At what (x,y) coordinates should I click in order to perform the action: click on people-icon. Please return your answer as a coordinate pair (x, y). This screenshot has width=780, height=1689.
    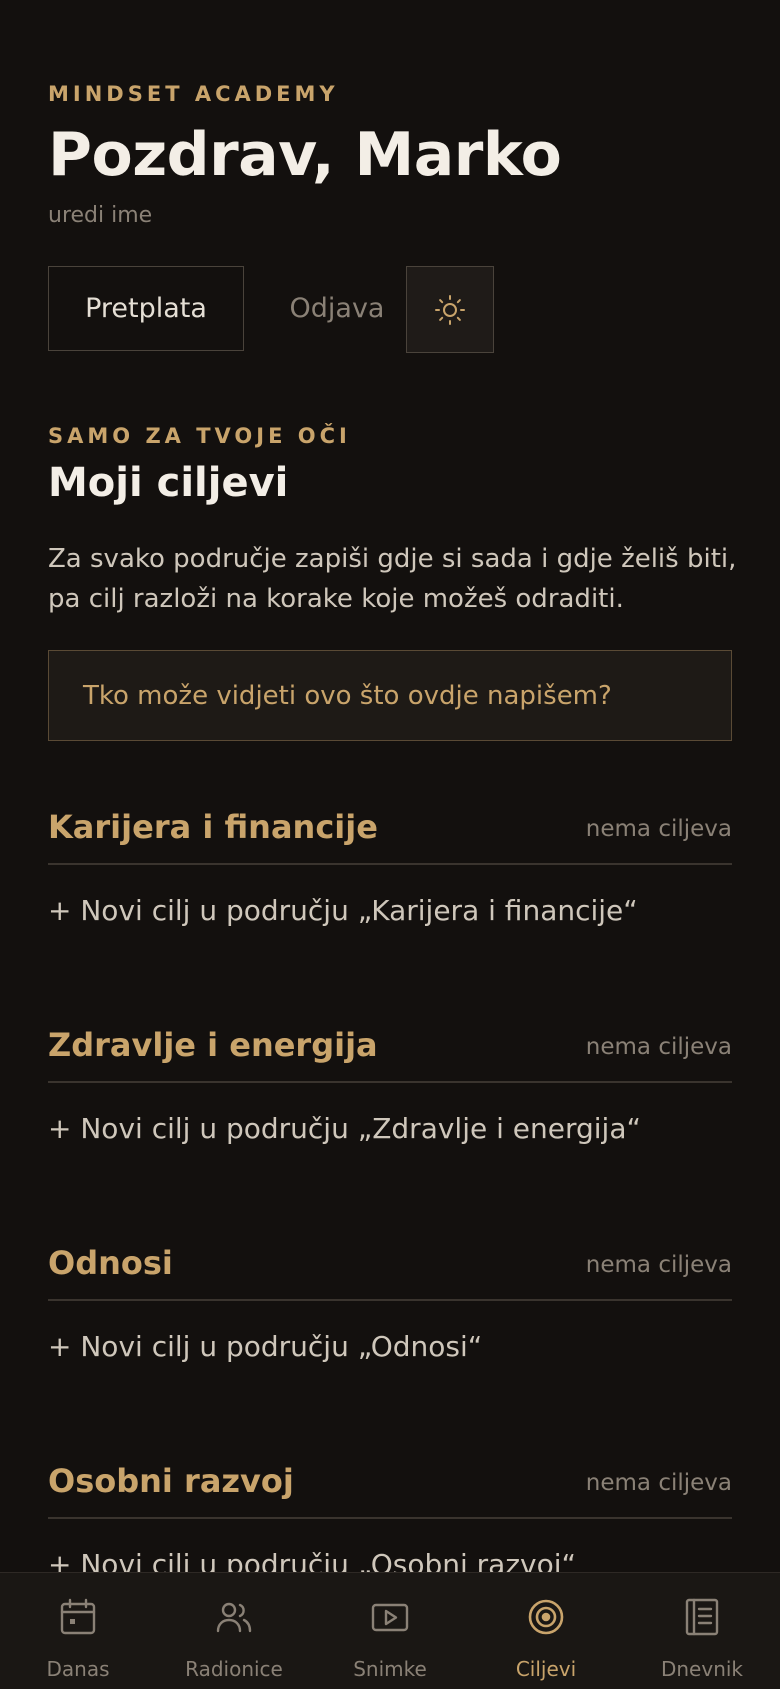
    Looking at the image, I should click on (234, 1617).